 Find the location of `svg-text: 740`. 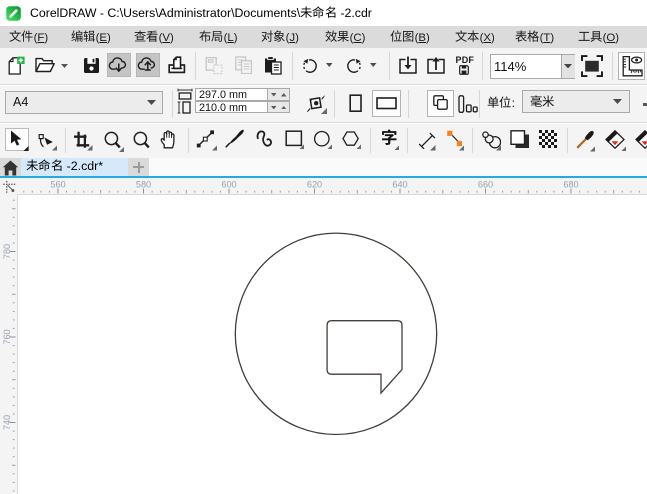

svg-text: 740 is located at coordinates (7, 421).